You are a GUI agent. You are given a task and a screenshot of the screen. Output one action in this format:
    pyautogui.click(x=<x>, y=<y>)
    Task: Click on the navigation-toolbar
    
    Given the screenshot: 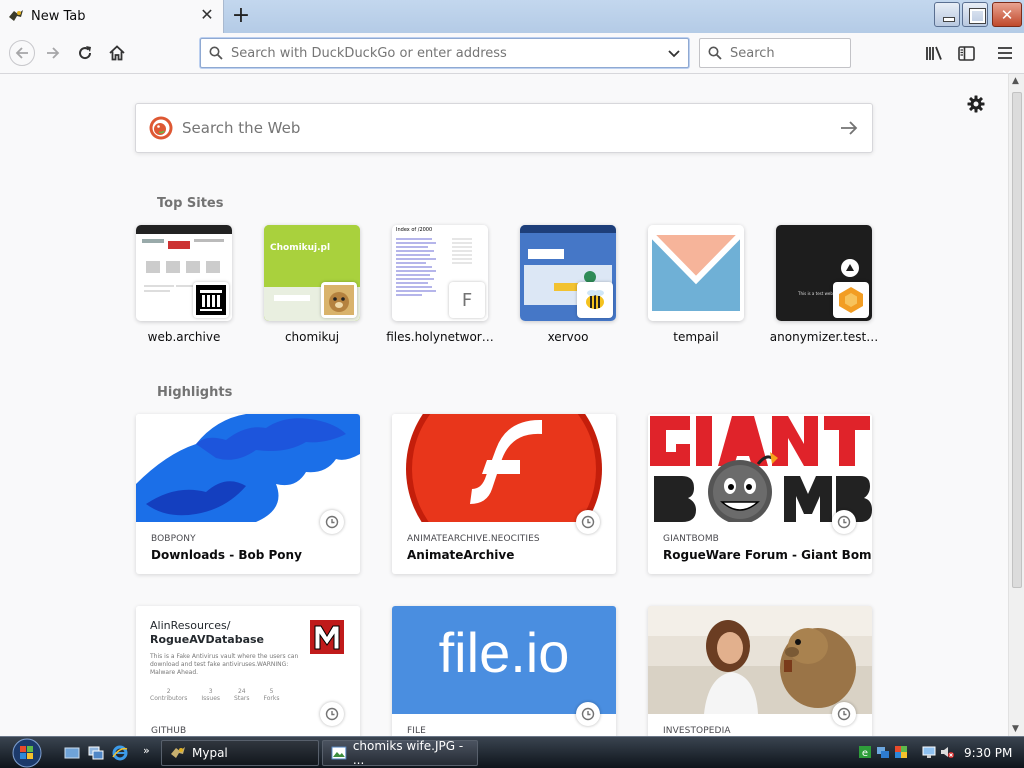 What is the action you would take?
    pyautogui.click(x=512, y=53)
    